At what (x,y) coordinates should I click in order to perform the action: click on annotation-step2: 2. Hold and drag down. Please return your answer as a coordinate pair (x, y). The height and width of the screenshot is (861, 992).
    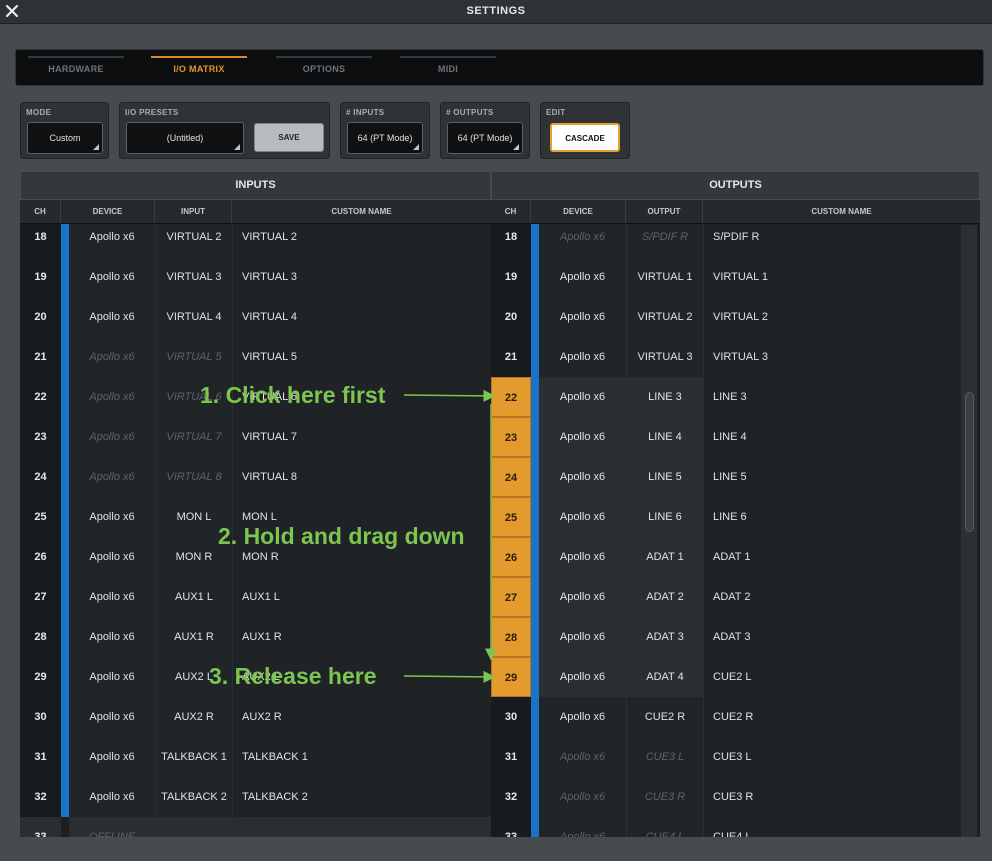
    Looking at the image, I should click on (341, 536).